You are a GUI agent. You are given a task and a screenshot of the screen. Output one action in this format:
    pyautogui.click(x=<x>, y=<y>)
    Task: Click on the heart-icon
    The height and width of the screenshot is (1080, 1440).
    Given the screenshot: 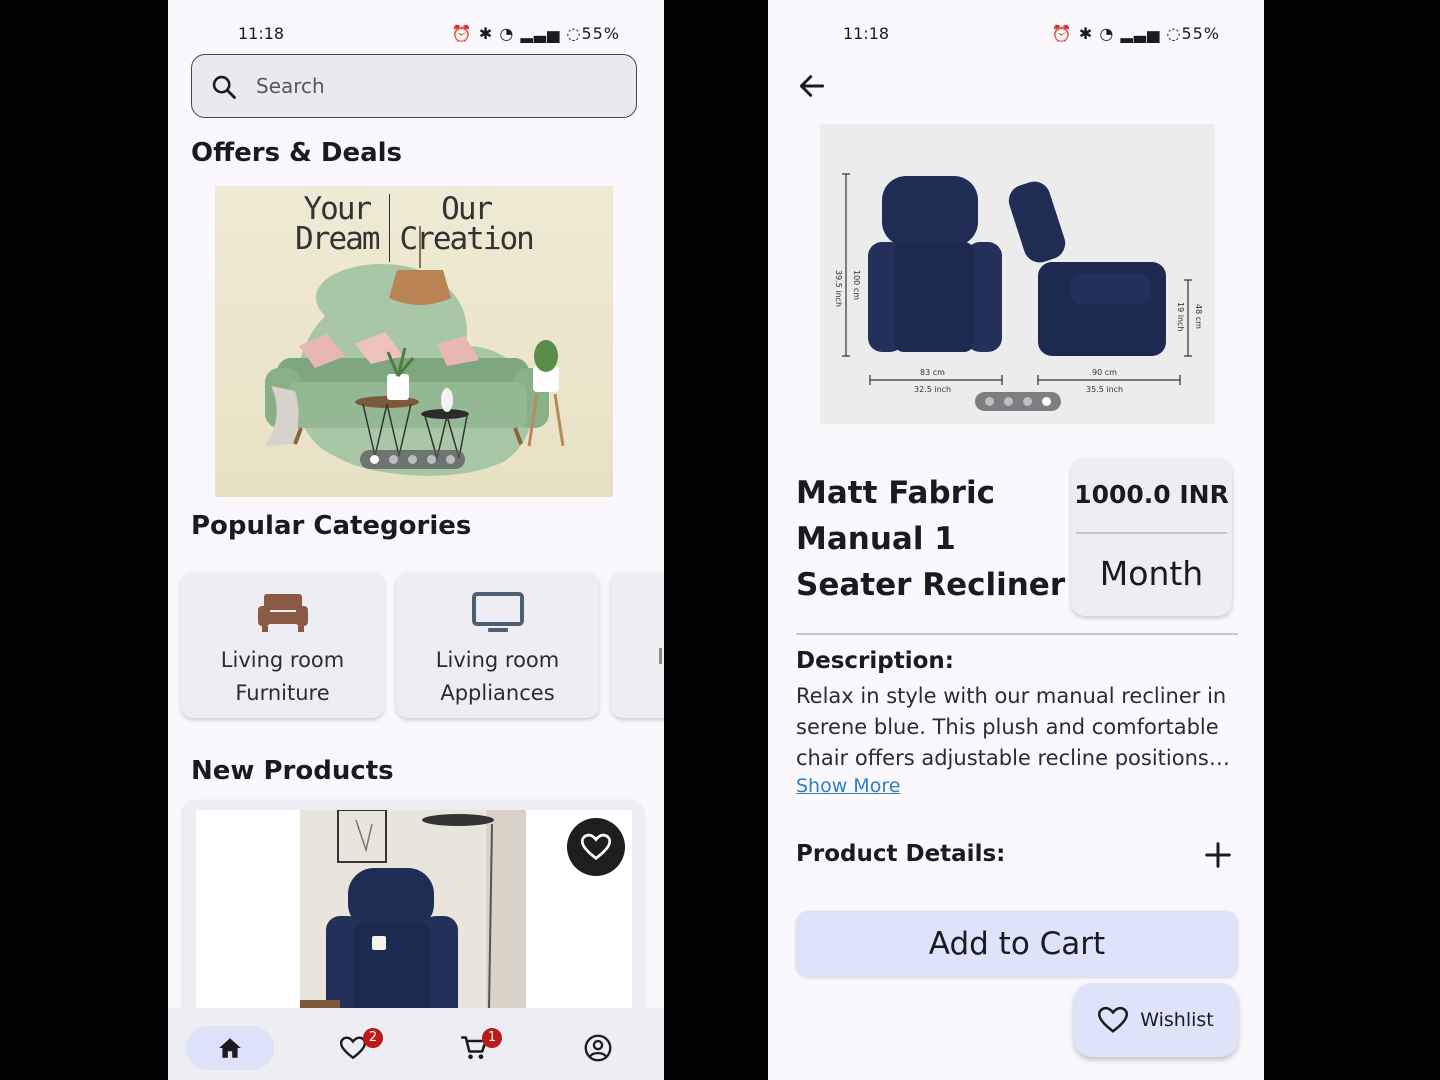 What is the action you would take?
    pyautogui.click(x=353, y=1048)
    